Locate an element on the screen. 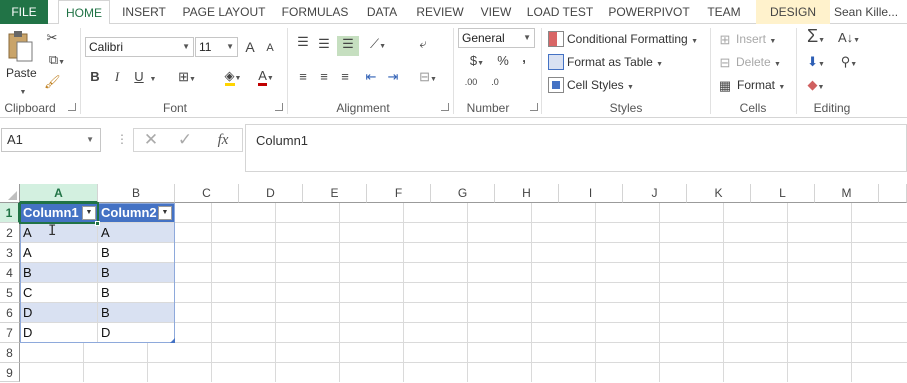  format-cells-button: Format ▼ is located at coordinates (761, 85).